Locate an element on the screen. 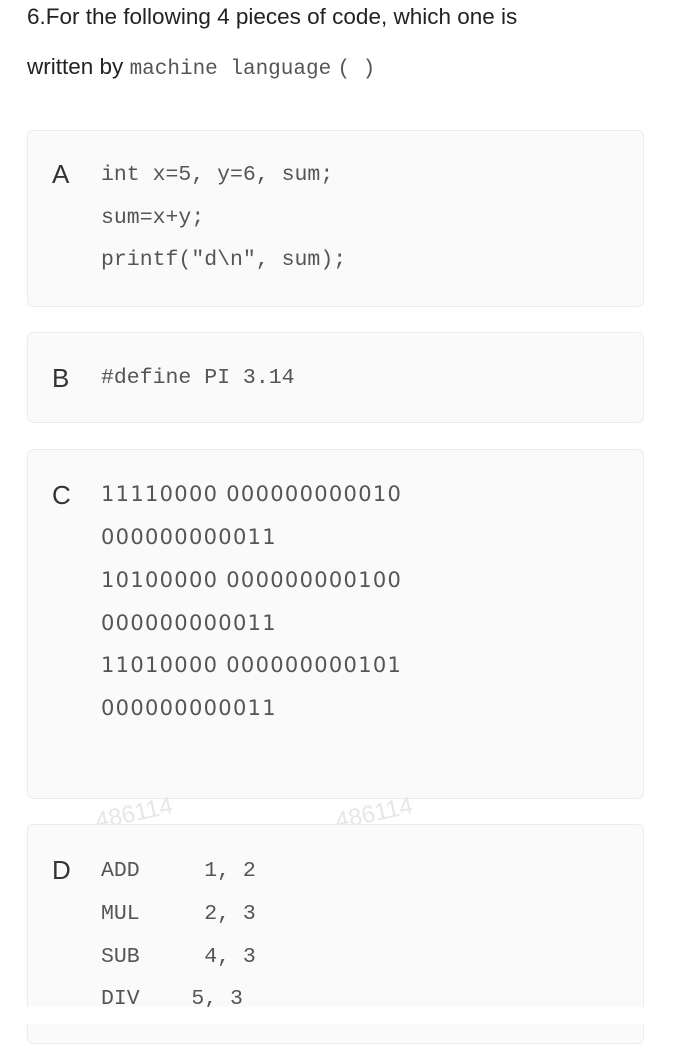  code-line: 11110000 000000000010 is located at coordinates (252, 494).